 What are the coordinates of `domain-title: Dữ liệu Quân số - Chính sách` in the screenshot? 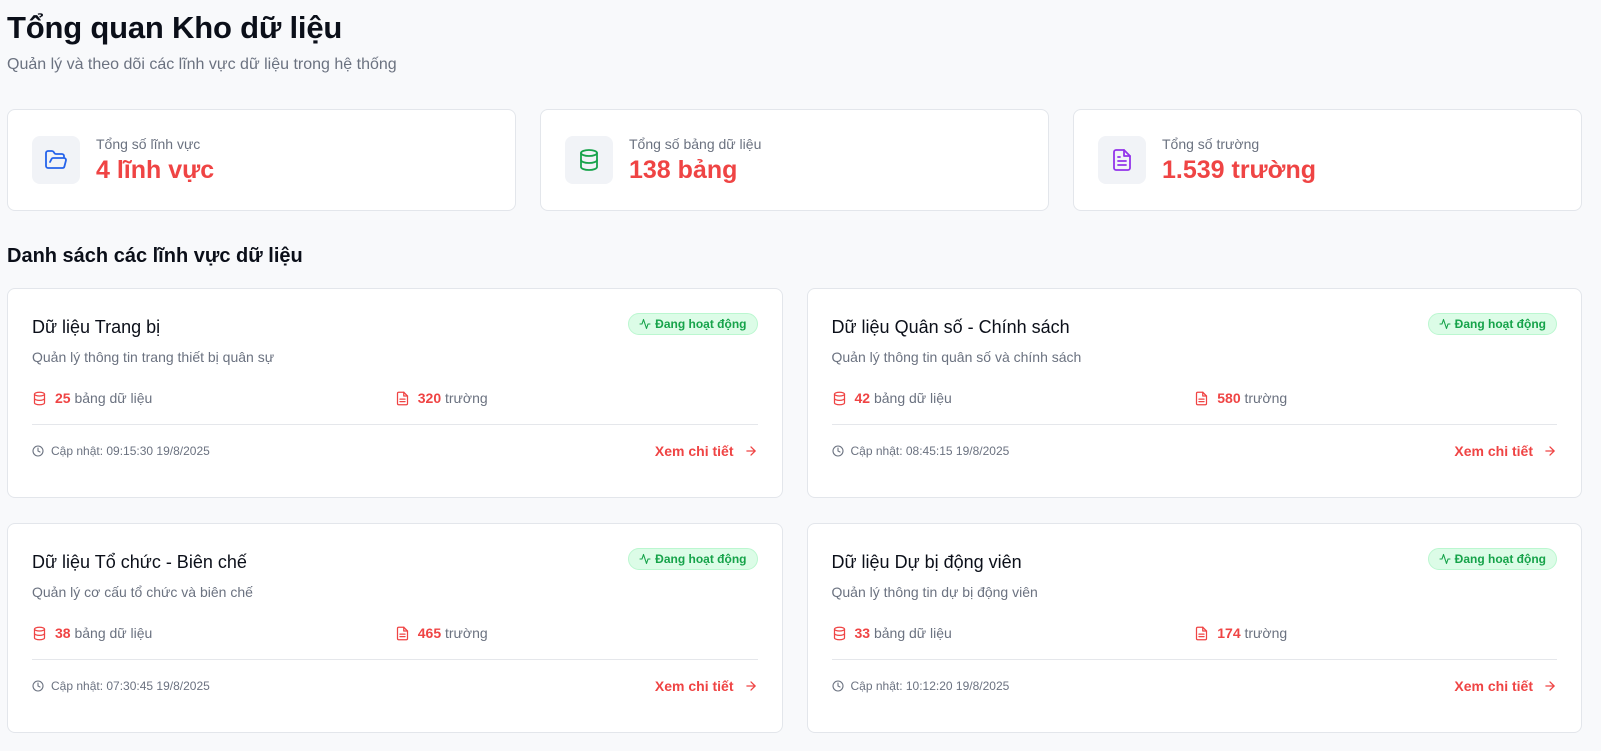 It's located at (950, 327).